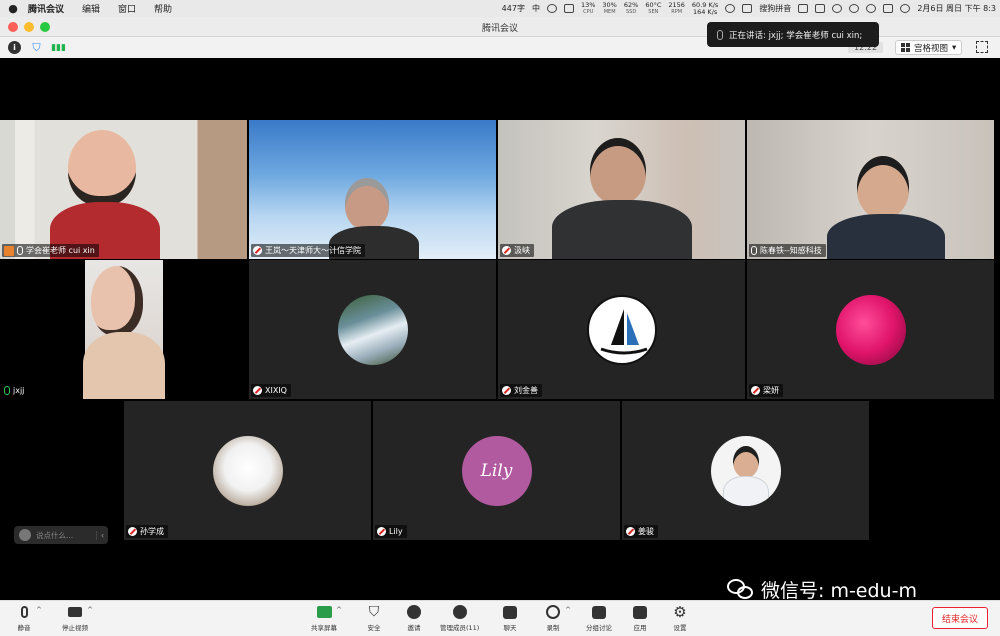 This screenshot has width=1000, height=636. What do you see at coordinates (745, 470) in the screenshot?
I see `video-tile-jiang-jun: 姜骏` at bounding box center [745, 470].